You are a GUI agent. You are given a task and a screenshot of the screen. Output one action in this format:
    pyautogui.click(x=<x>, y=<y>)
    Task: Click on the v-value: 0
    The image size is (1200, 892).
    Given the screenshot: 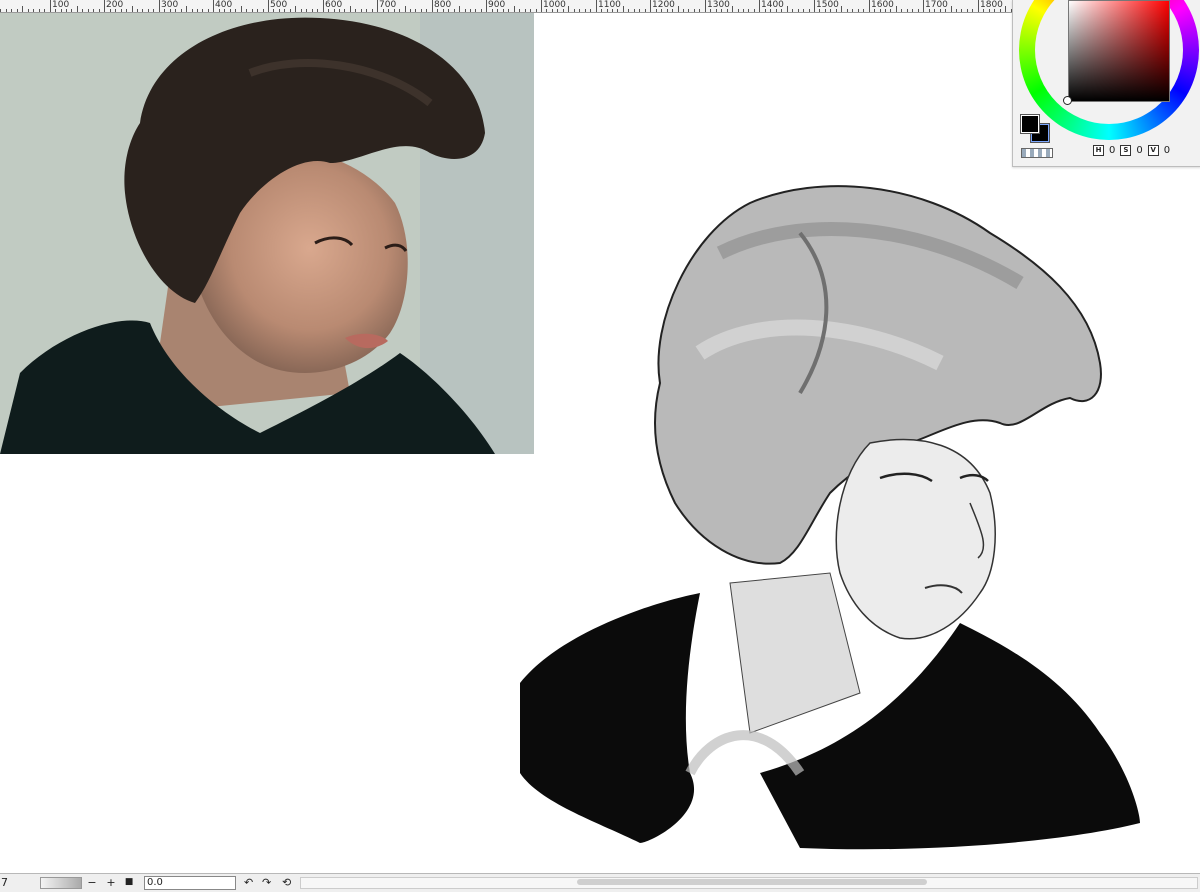 What is the action you would take?
    pyautogui.click(x=1167, y=150)
    